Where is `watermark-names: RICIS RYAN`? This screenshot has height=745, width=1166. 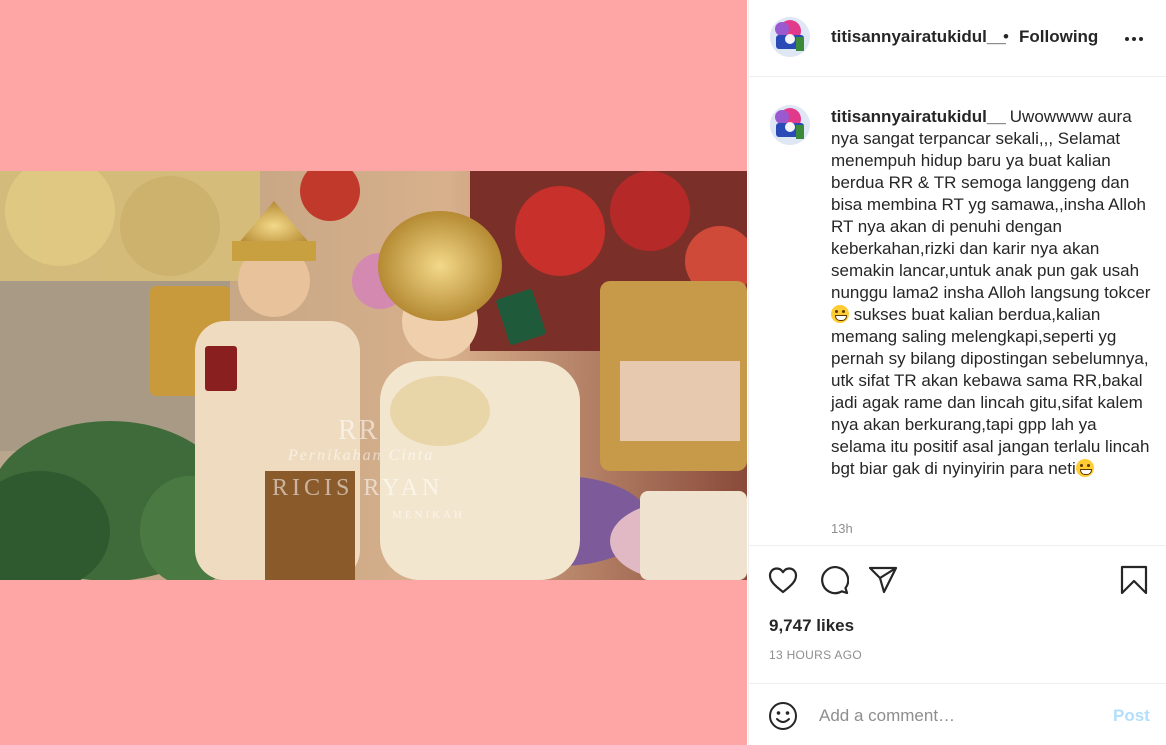 watermark-names: RICIS RYAN is located at coordinates (358, 488).